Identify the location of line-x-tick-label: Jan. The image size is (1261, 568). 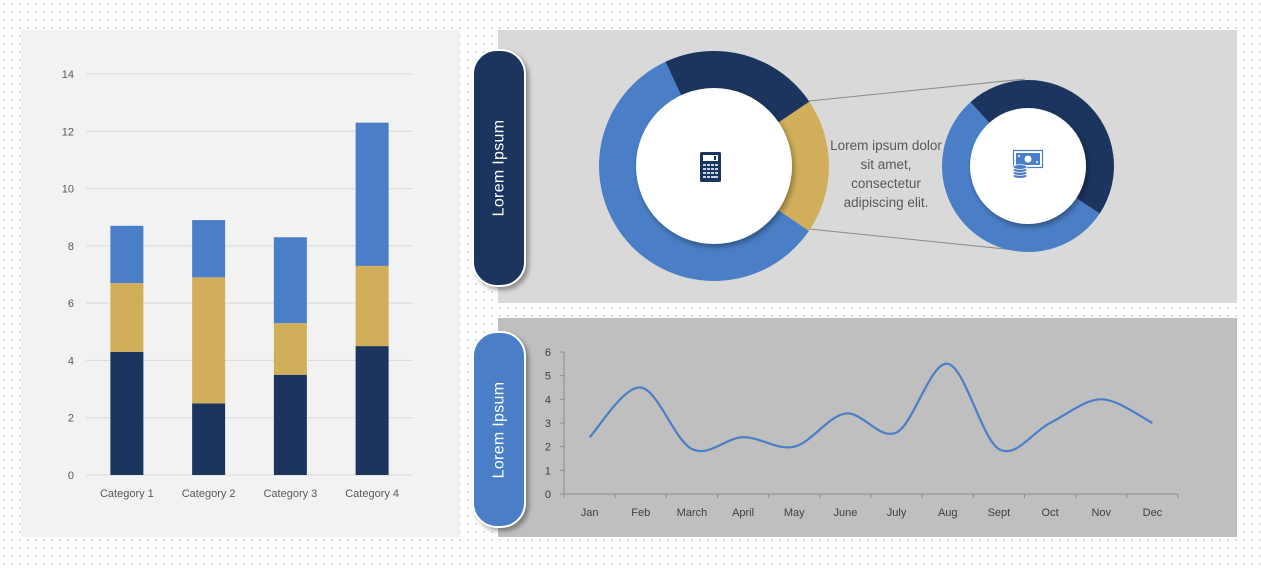
(590, 513).